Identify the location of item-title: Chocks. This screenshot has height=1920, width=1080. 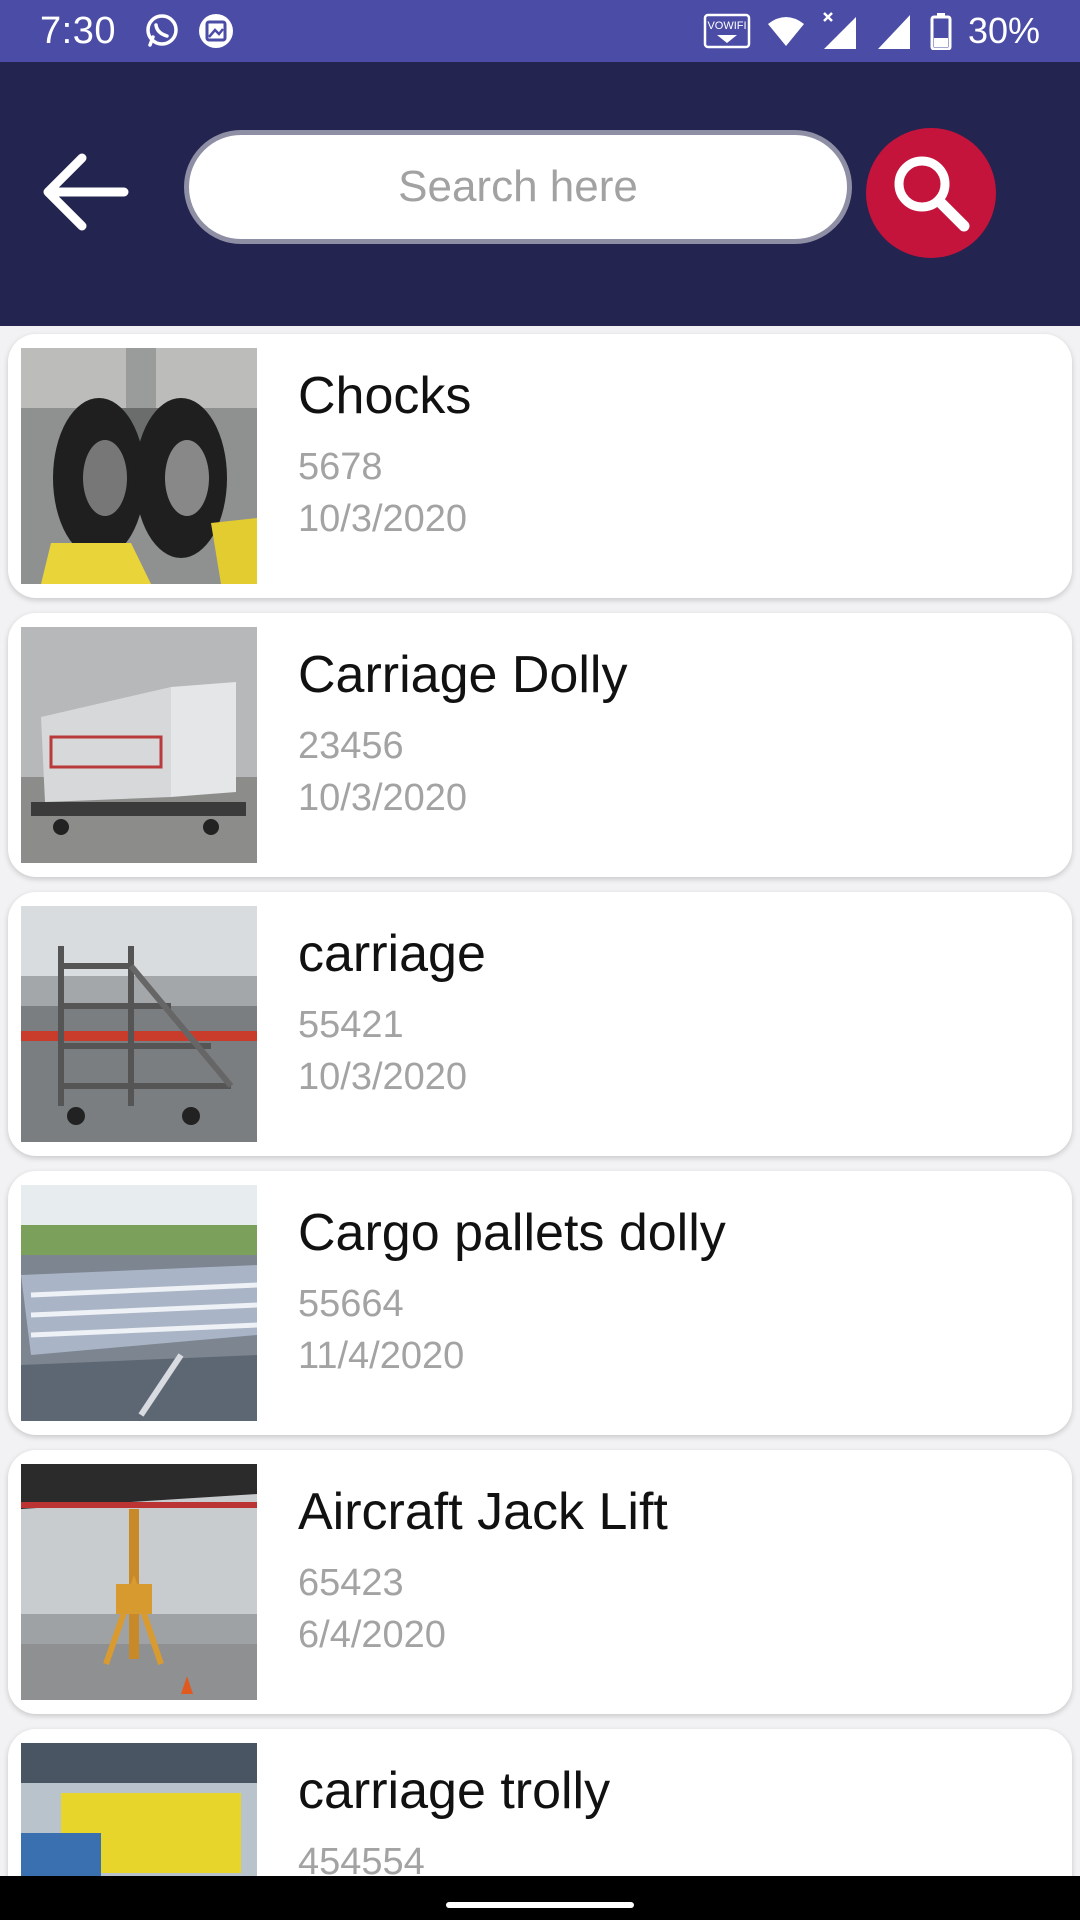
(385, 396).